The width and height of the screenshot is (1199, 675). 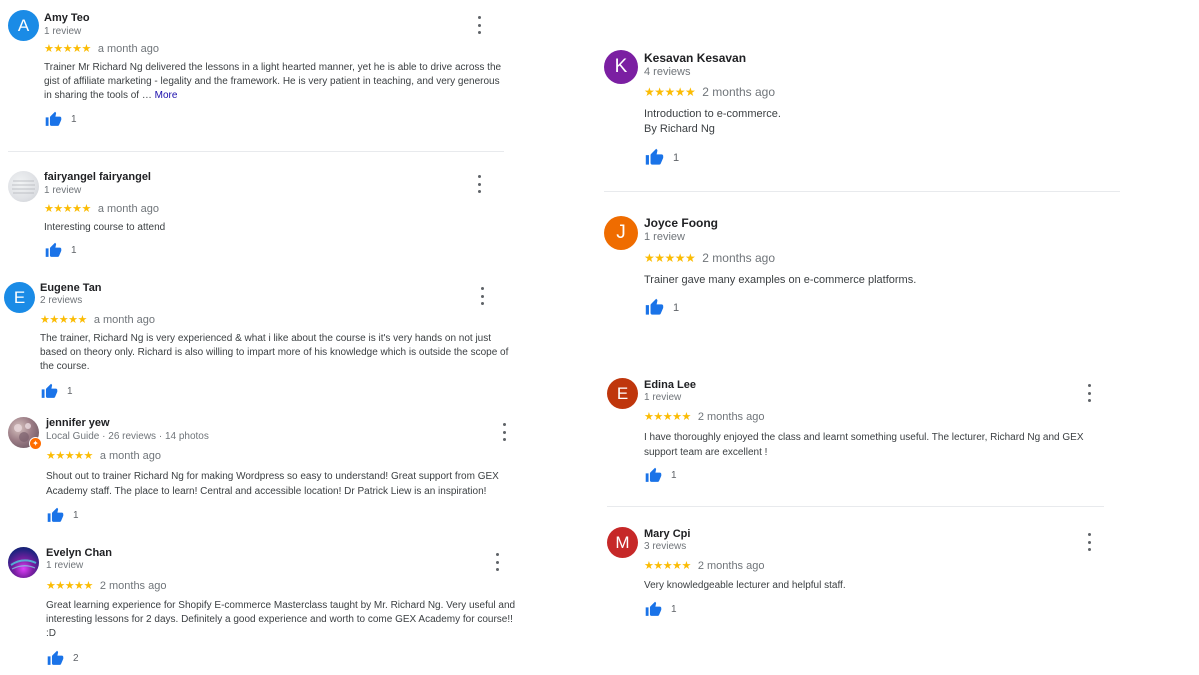 I want to click on avatar-letter: K, so click(x=621, y=66).